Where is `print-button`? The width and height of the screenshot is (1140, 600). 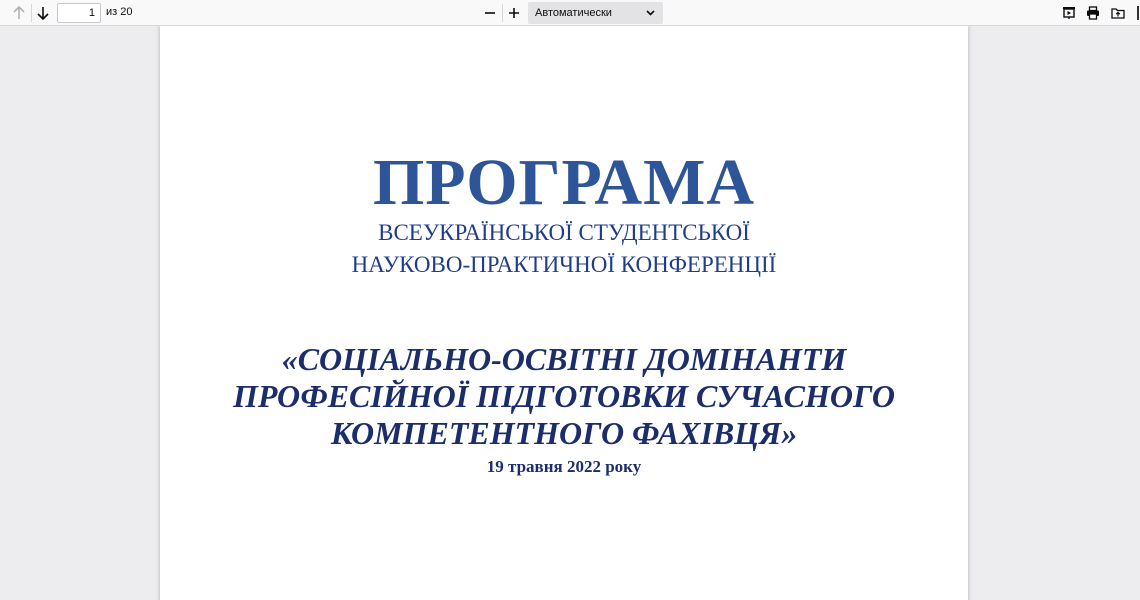 print-button is located at coordinates (1093, 13).